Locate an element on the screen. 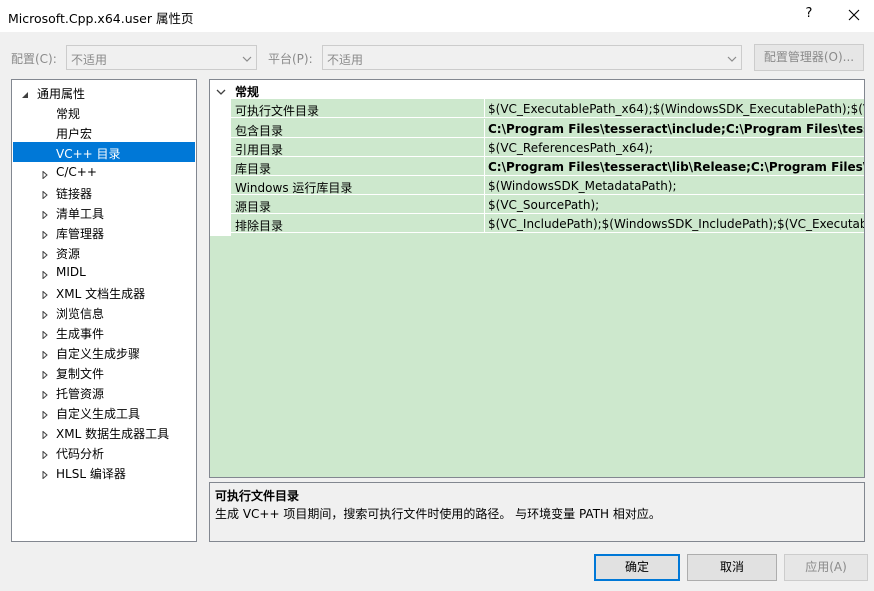 Image resolution: width=874 pixels, height=591 pixels. tree-item-label: 通用属性 is located at coordinates (61, 94).